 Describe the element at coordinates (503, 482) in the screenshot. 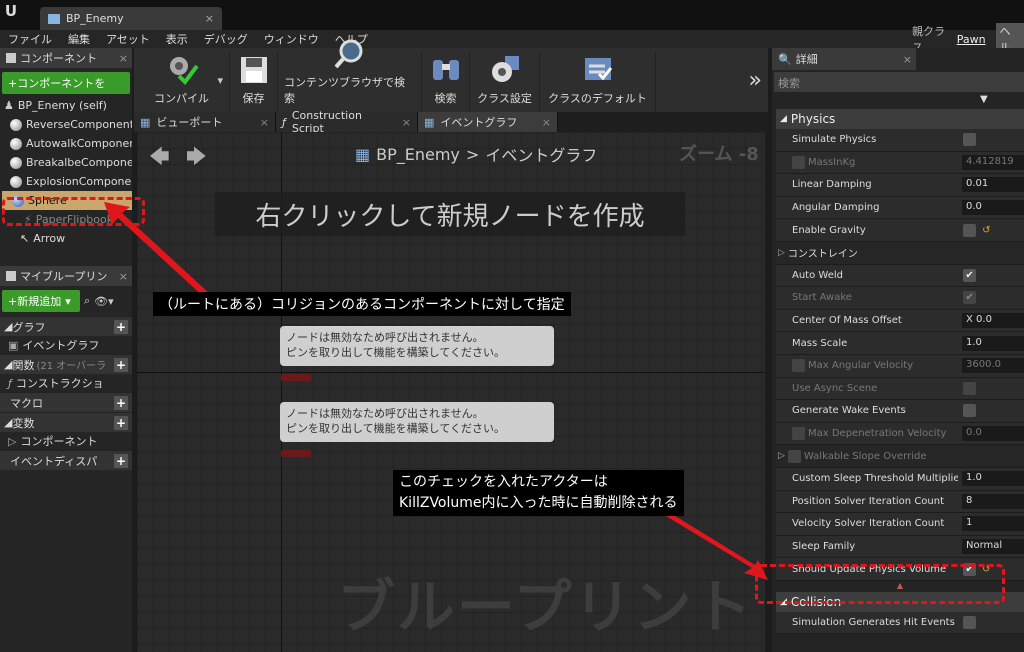

I see `callout-2-line-1: このチェックを入れたアクターは` at that location.